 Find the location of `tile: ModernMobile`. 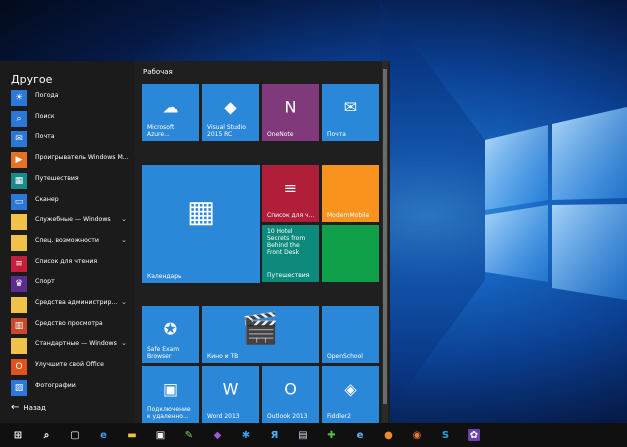

tile: ModernMobile is located at coordinates (350, 193).